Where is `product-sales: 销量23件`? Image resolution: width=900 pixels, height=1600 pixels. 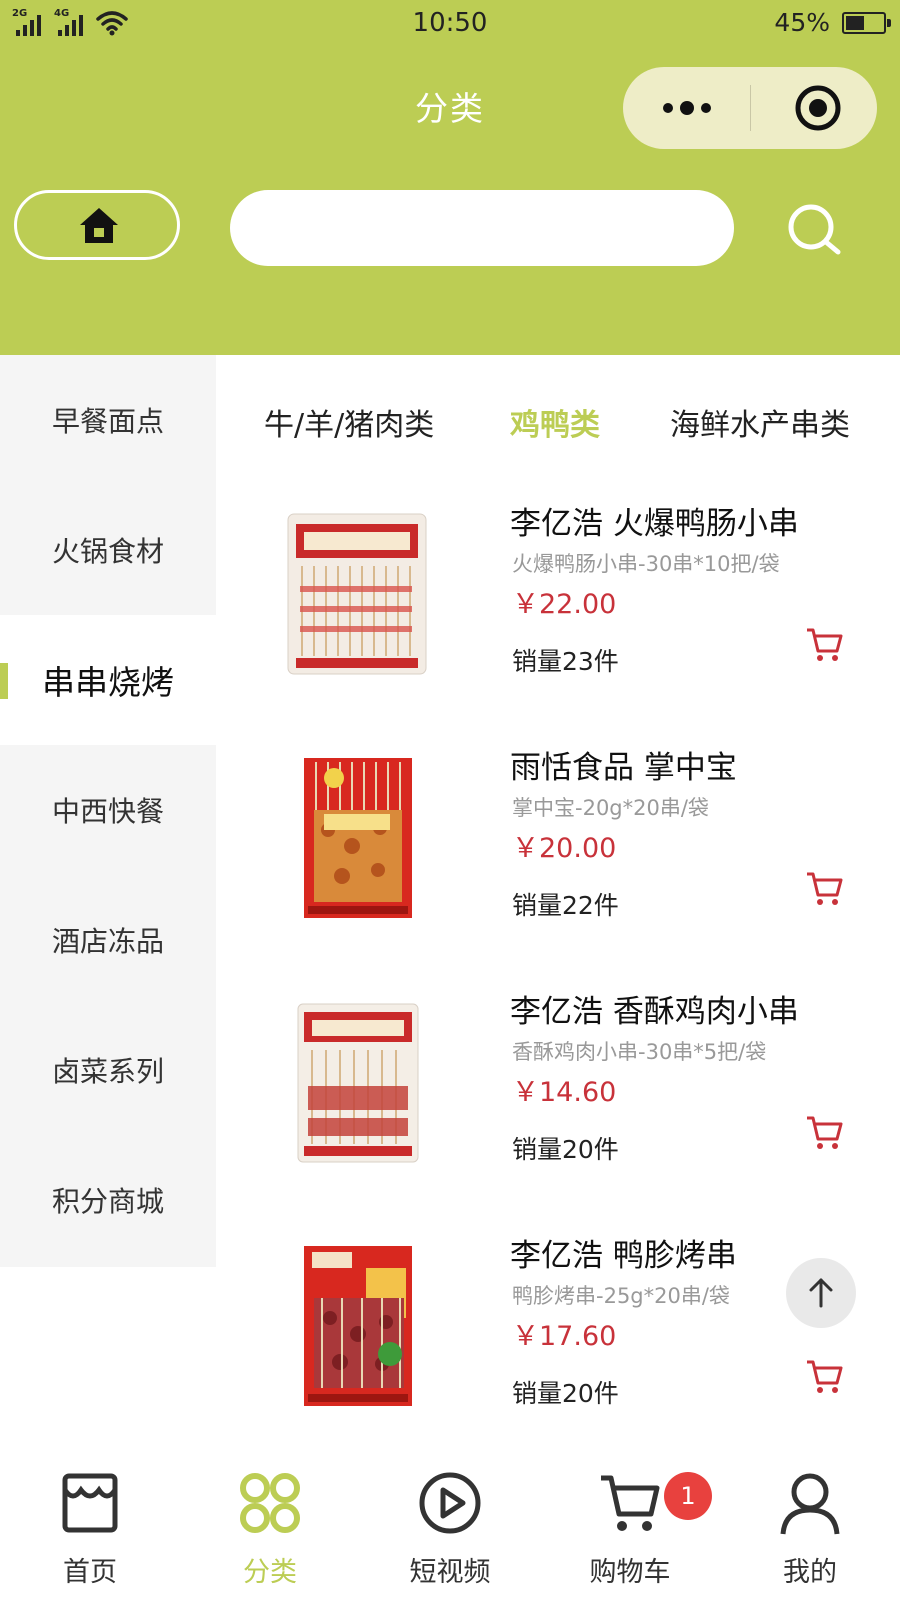 product-sales: 销量23件 is located at coordinates (565, 661).